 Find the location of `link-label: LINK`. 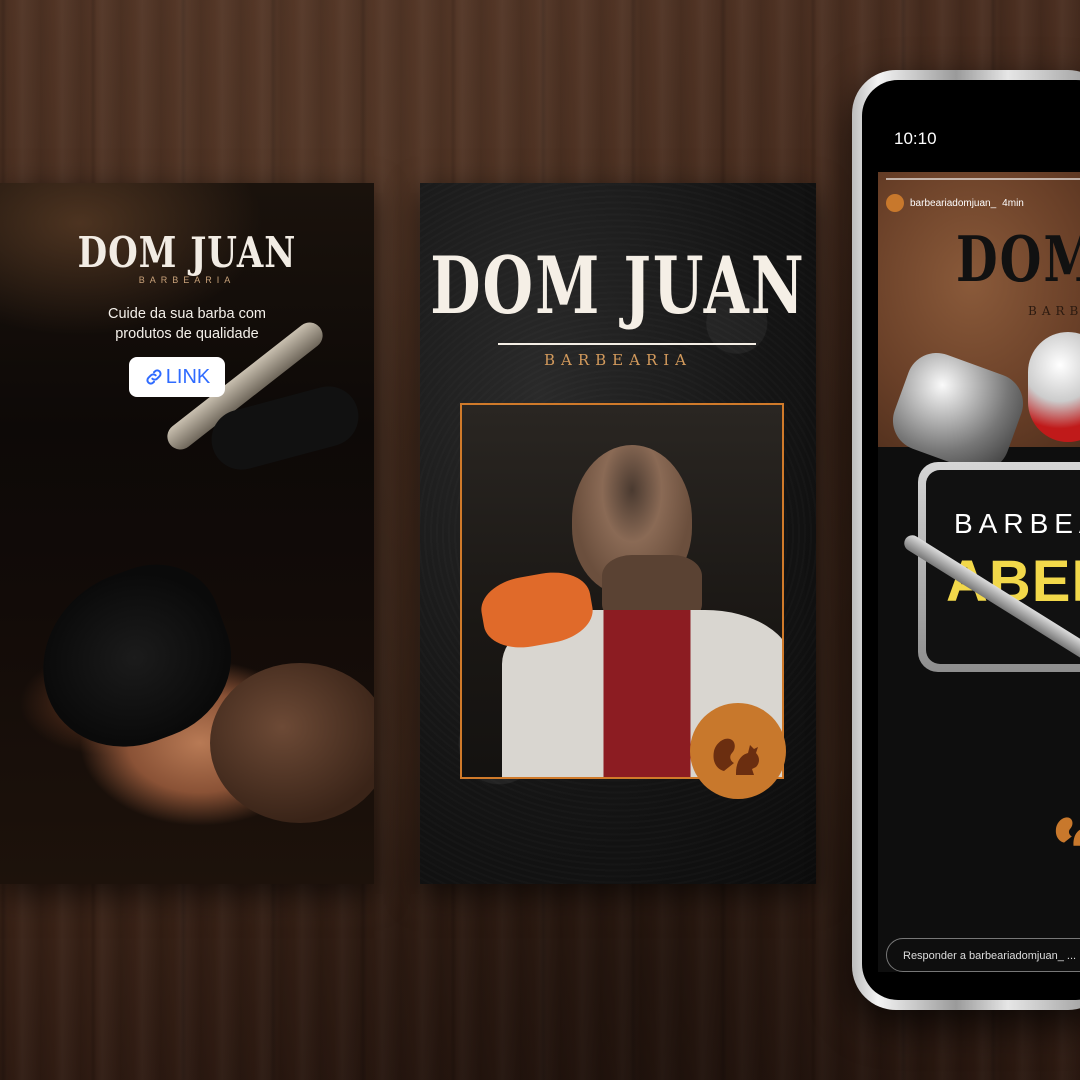

link-label: LINK is located at coordinates (188, 376).